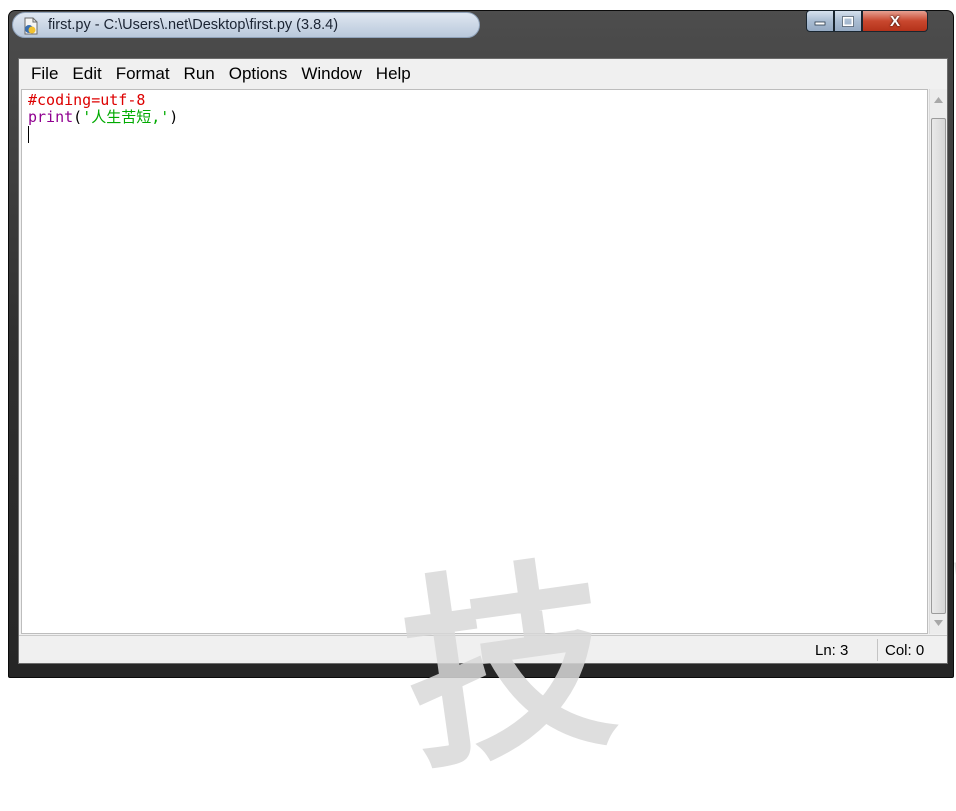 This screenshot has width=956, height=811. Describe the element at coordinates (31, 26) in the screenshot. I see `python-file-icon` at that location.